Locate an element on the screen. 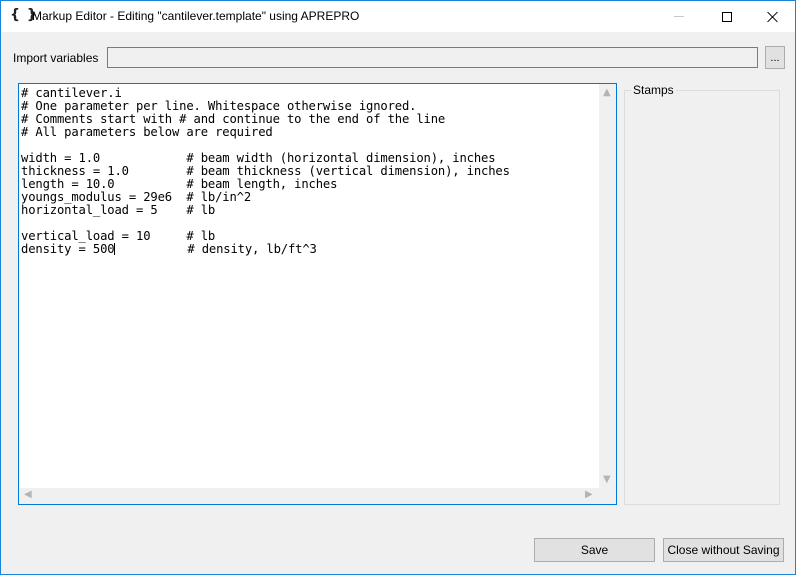 Image resolution: width=796 pixels, height=575 pixels. editor-line: # All parameters below are required is located at coordinates (147, 132).